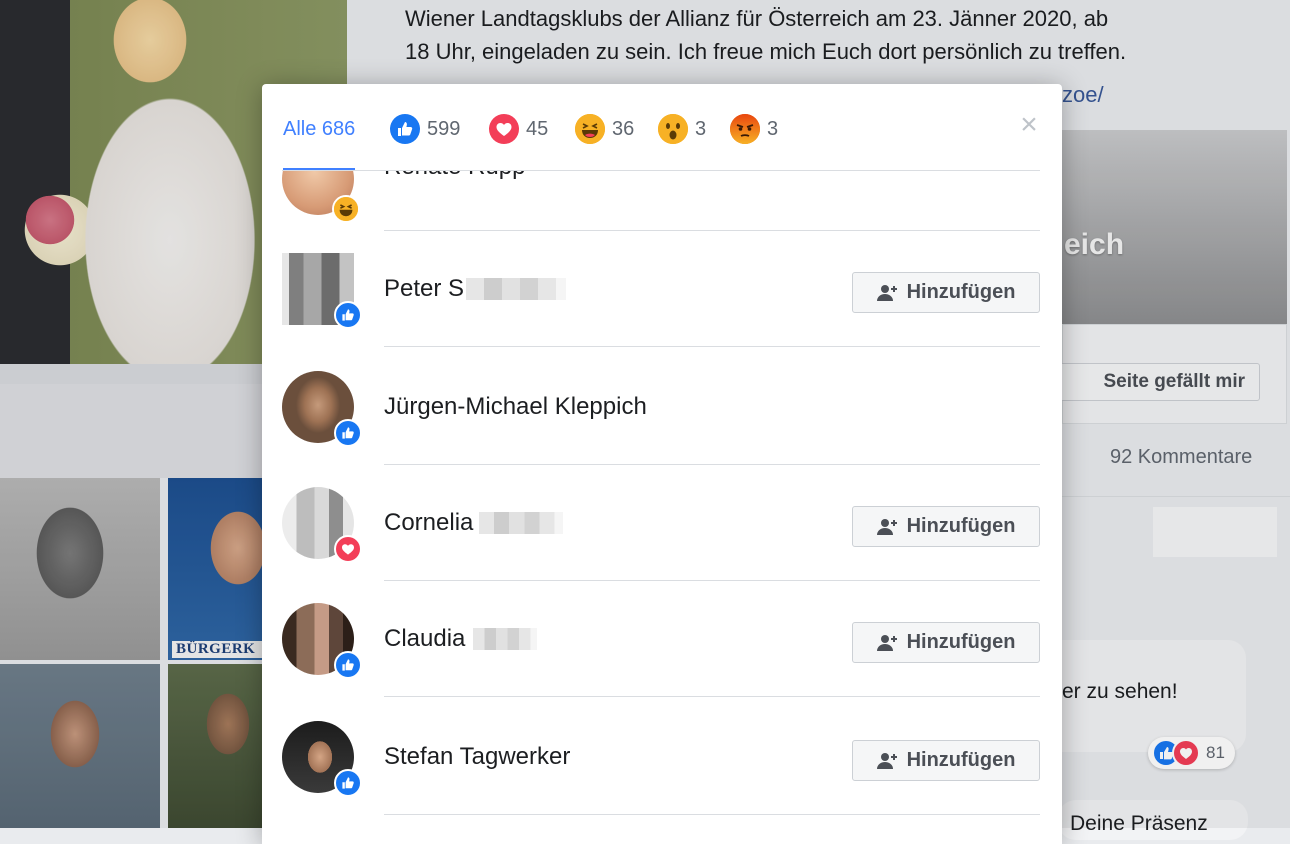  I want to click on user-name-text: Peter S, so click(424, 288).